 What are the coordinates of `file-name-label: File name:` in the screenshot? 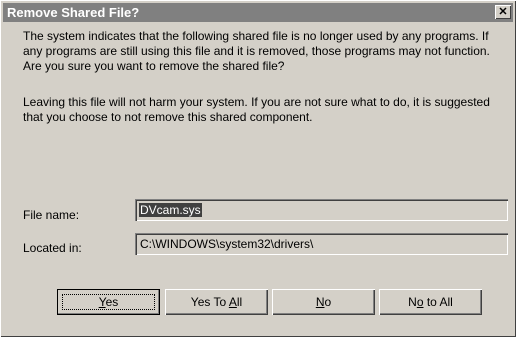 It's located at (51, 215).